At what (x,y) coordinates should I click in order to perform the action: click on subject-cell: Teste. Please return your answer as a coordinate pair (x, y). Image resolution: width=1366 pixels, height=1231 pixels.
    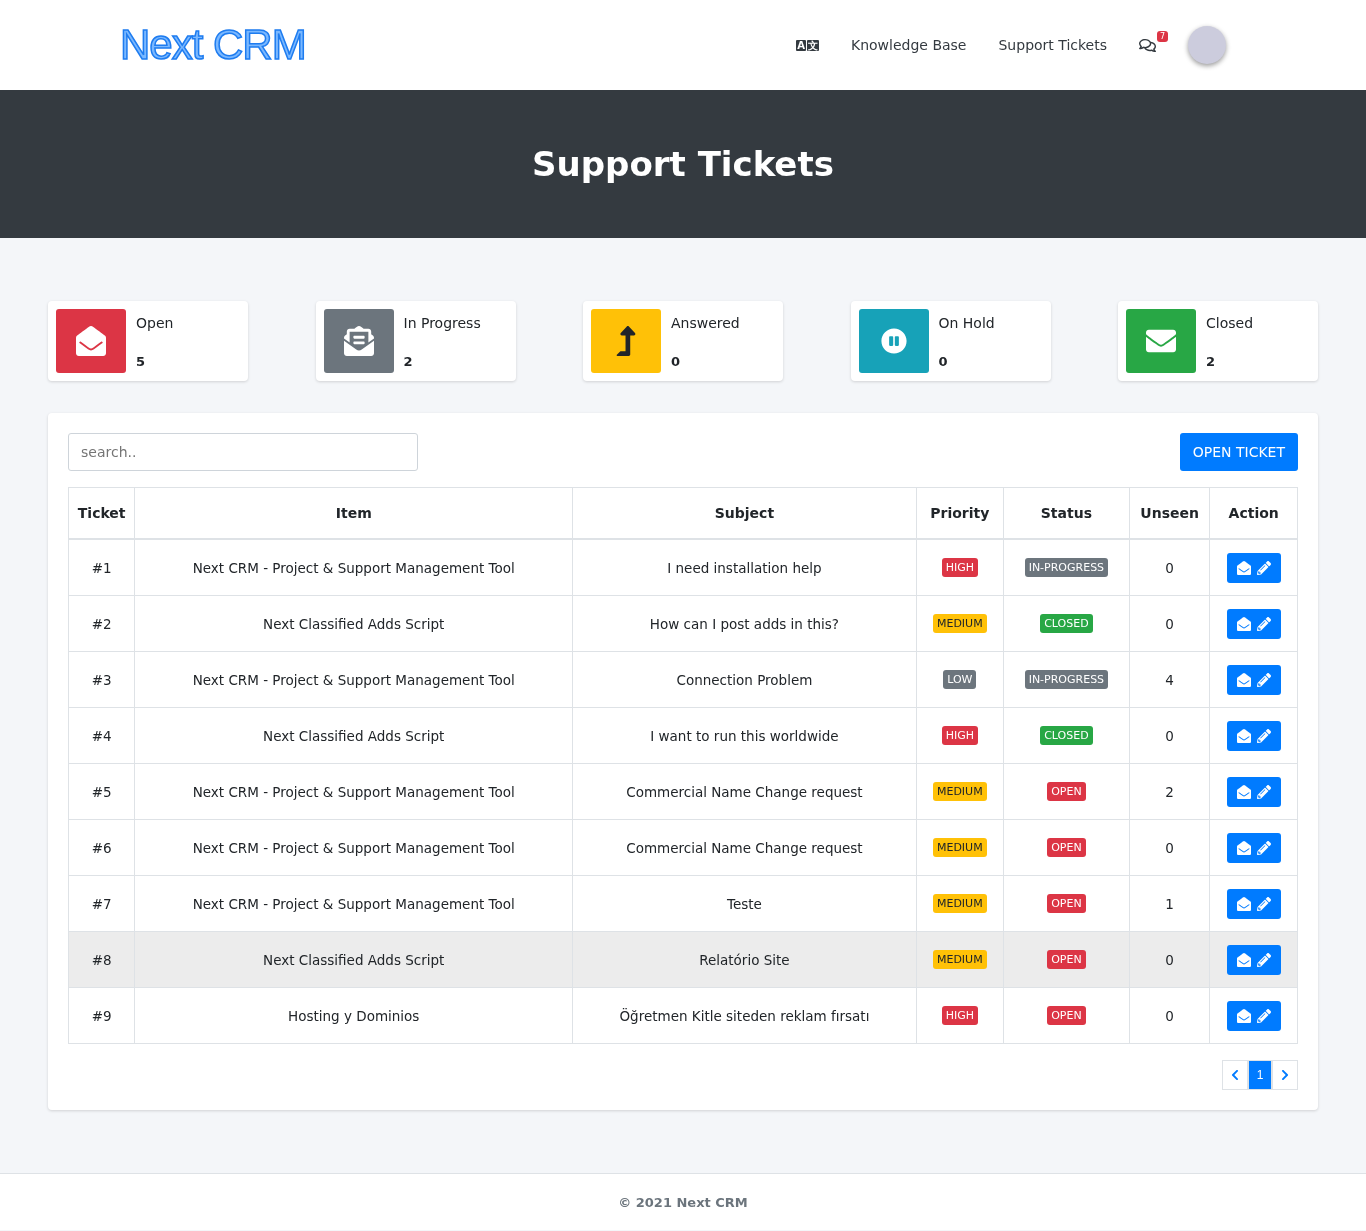
    Looking at the image, I should click on (744, 903).